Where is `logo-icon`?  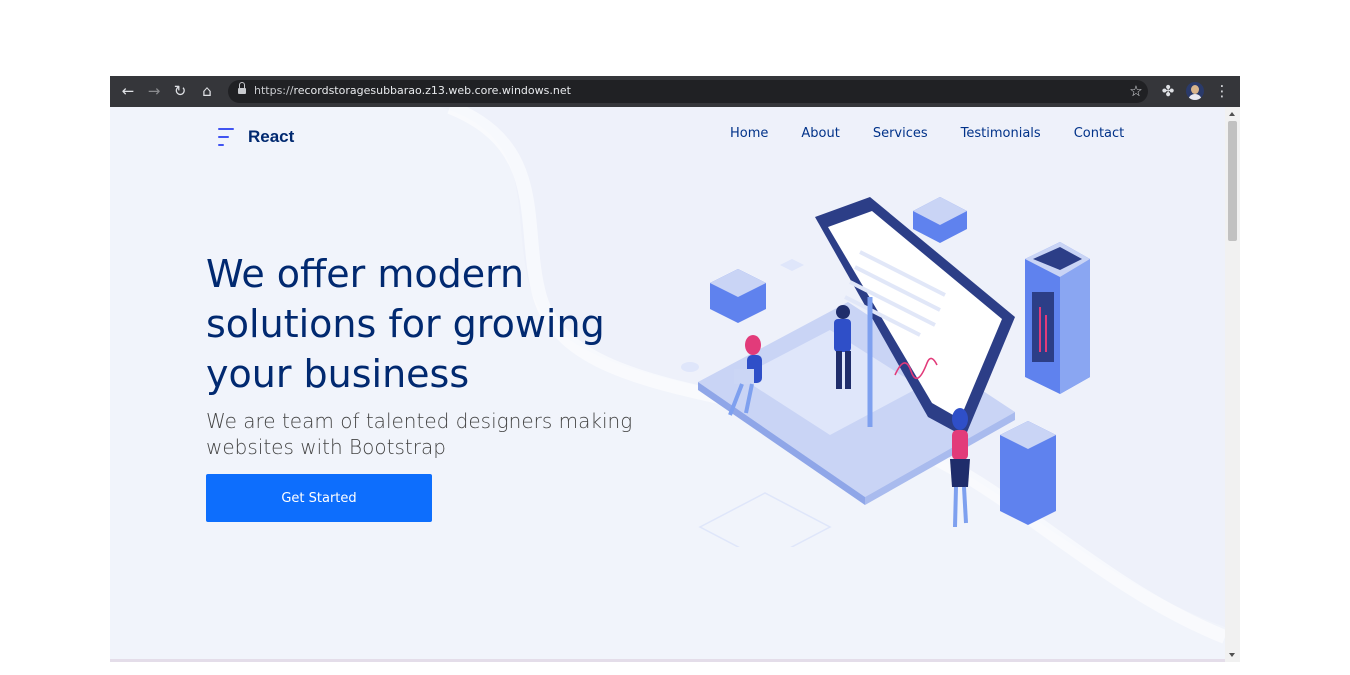 logo-icon is located at coordinates (227, 137).